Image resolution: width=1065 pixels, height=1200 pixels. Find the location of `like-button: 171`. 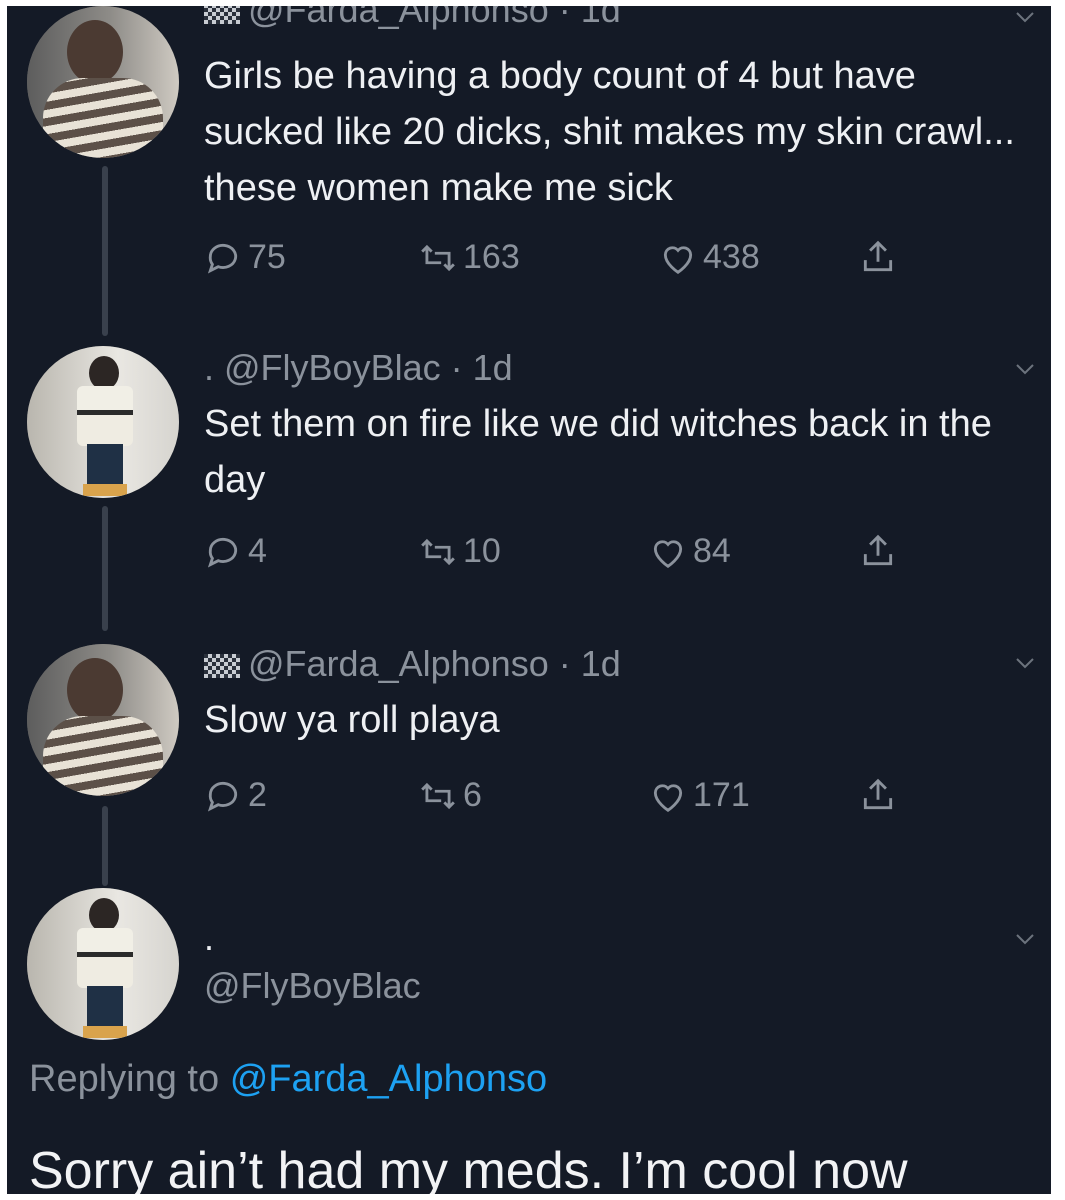

like-button: 171 is located at coordinates (699, 795).